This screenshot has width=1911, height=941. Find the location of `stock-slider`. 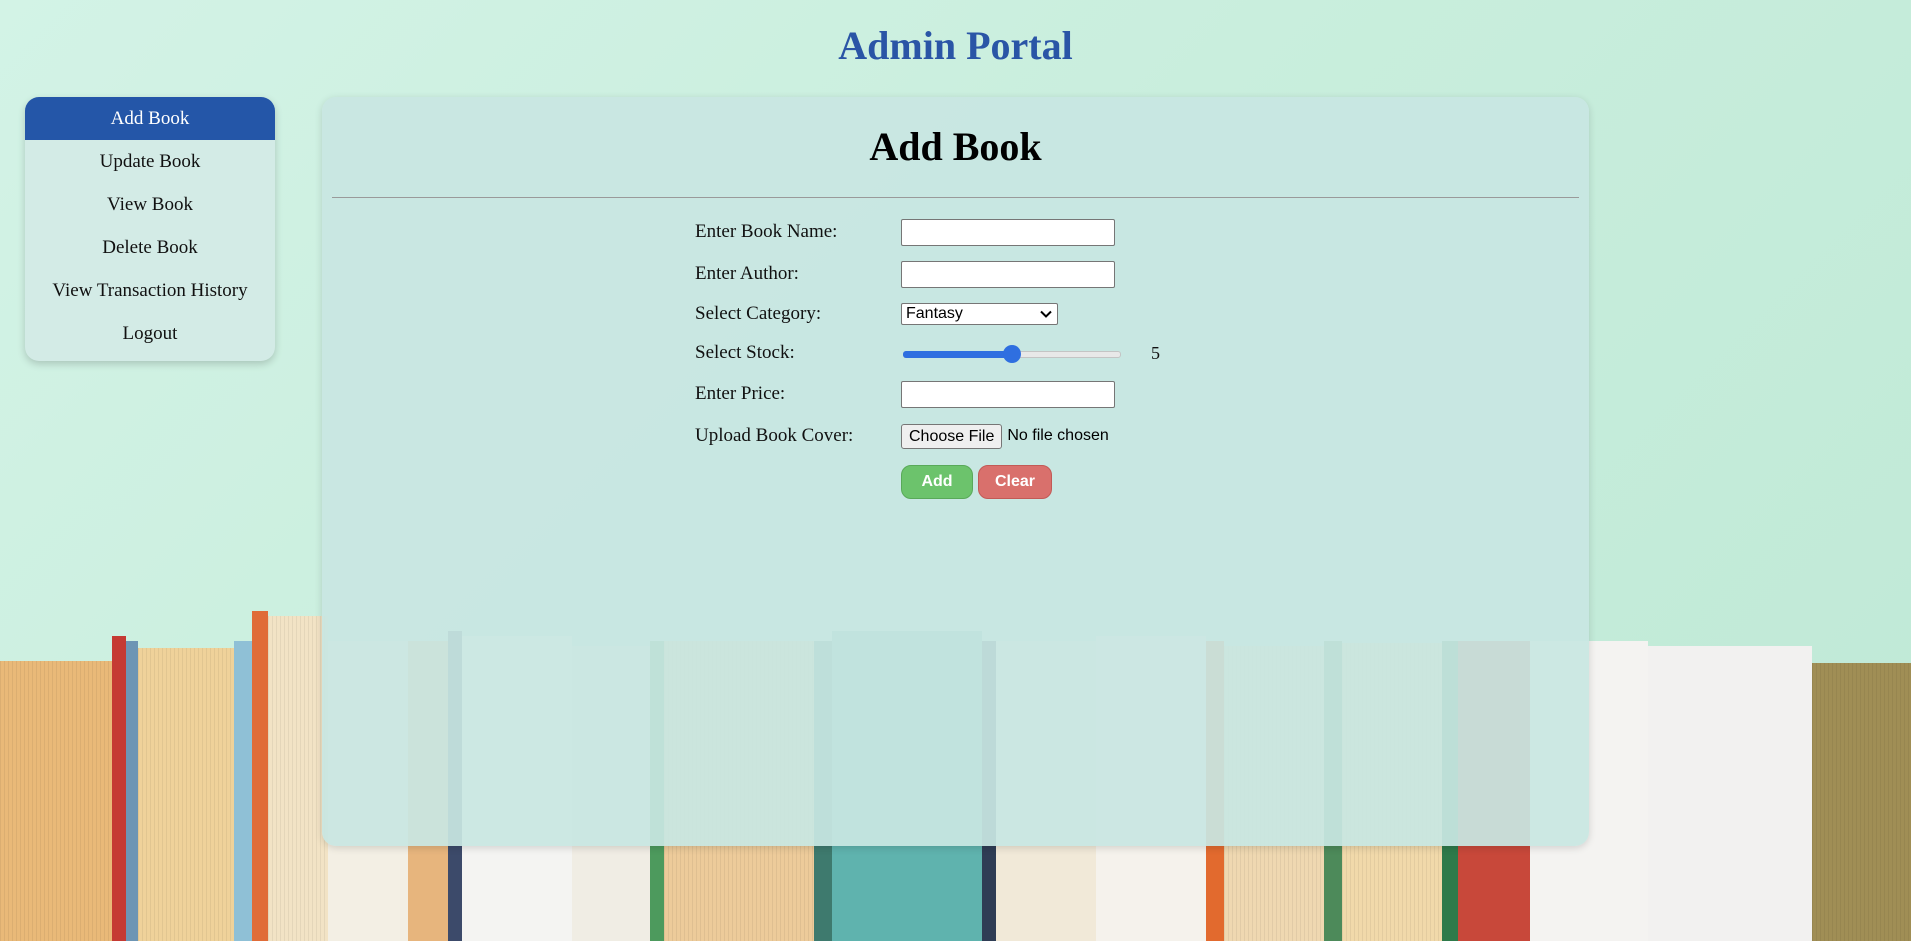

stock-slider is located at coordinates (1012, 353).